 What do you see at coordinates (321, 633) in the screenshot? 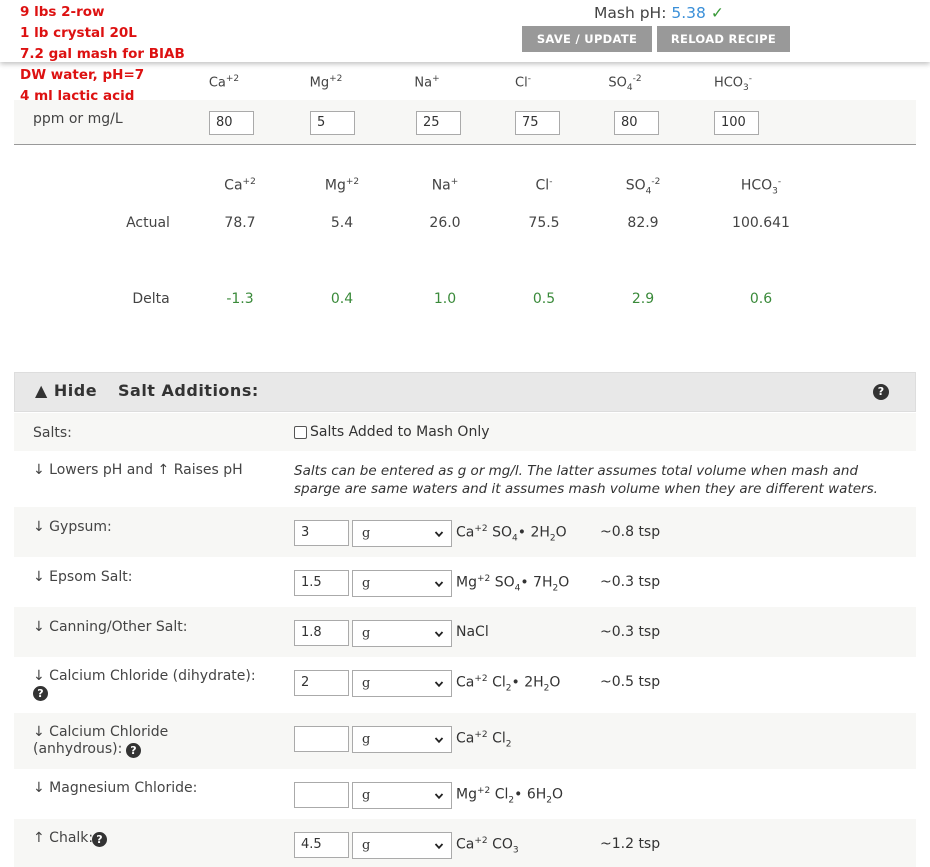
I see `salt-amount-input-canning-salt: 1.8` at bounding box center [321, 633].